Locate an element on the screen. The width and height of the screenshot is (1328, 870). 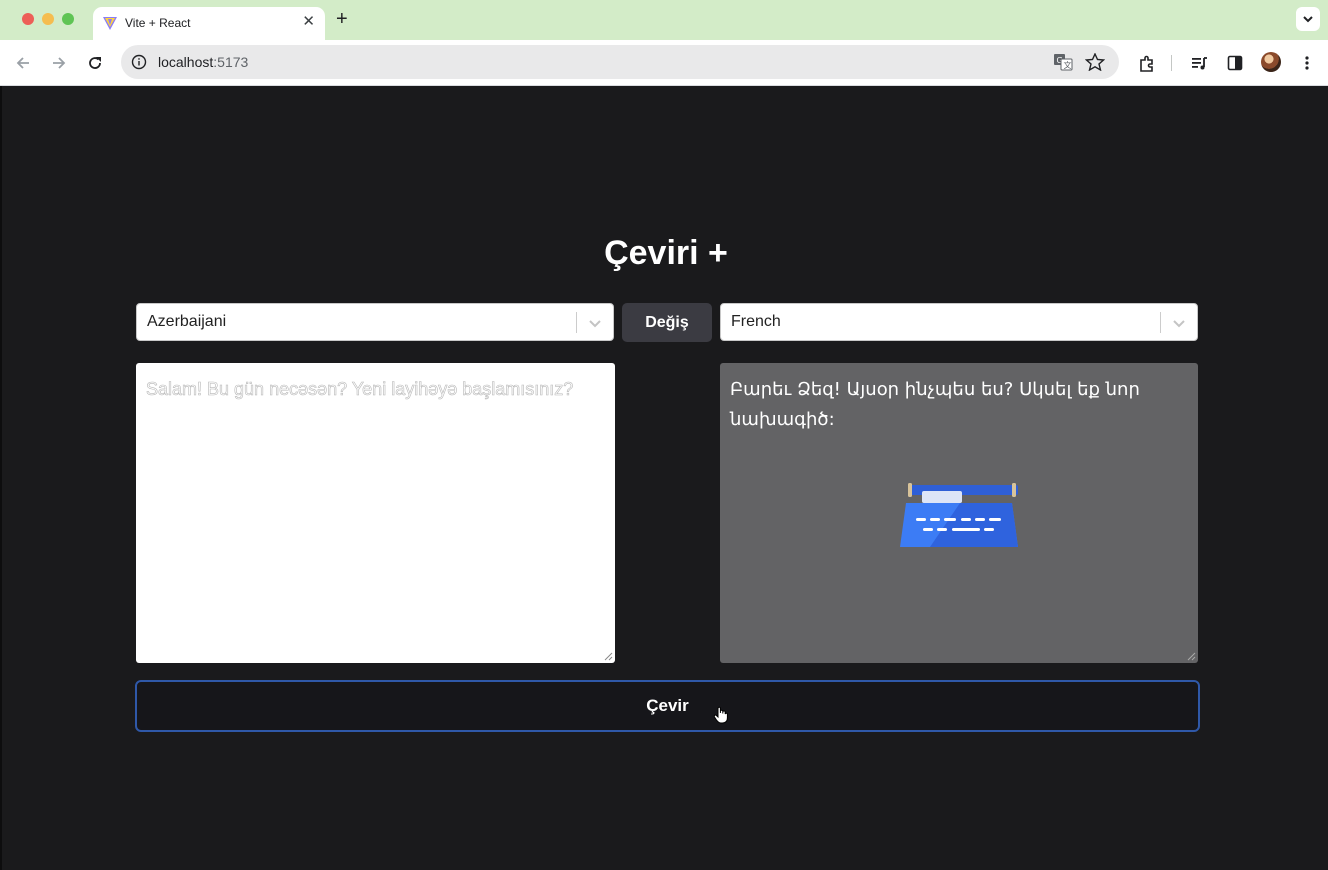
kebab-menu-icon is located at coordinates (1307, 63).